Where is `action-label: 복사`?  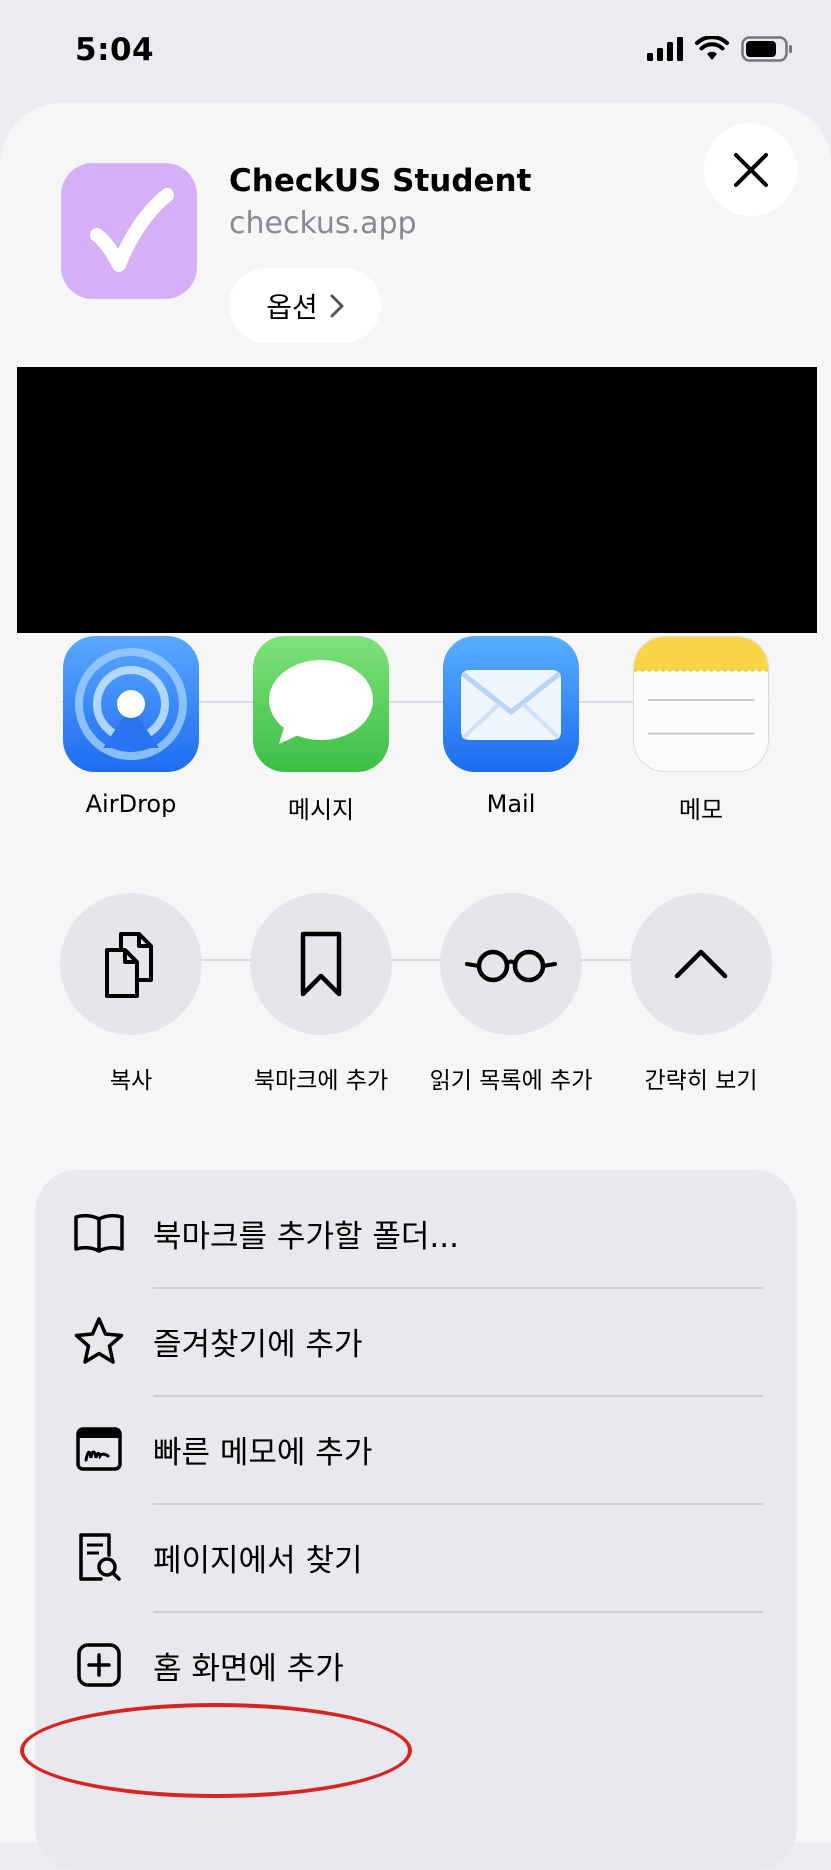 action-label: 복사 is located at coordinates (131, 1081).